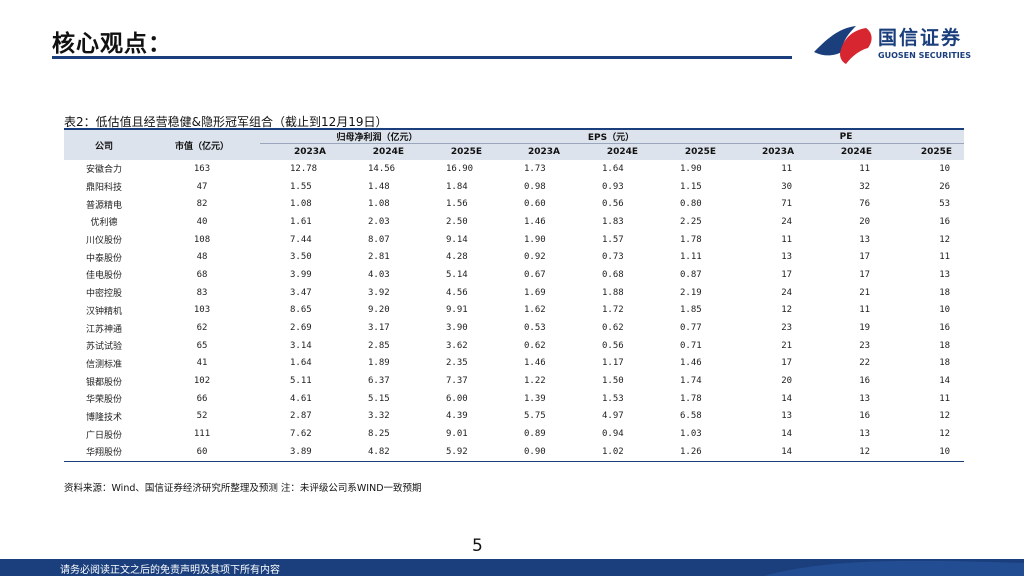 The height and width of the screenshot is (576, 1024). Describe the element at coordinates (202, 274) in the screenshot. I see `market-cap-cell: 68` at that location.